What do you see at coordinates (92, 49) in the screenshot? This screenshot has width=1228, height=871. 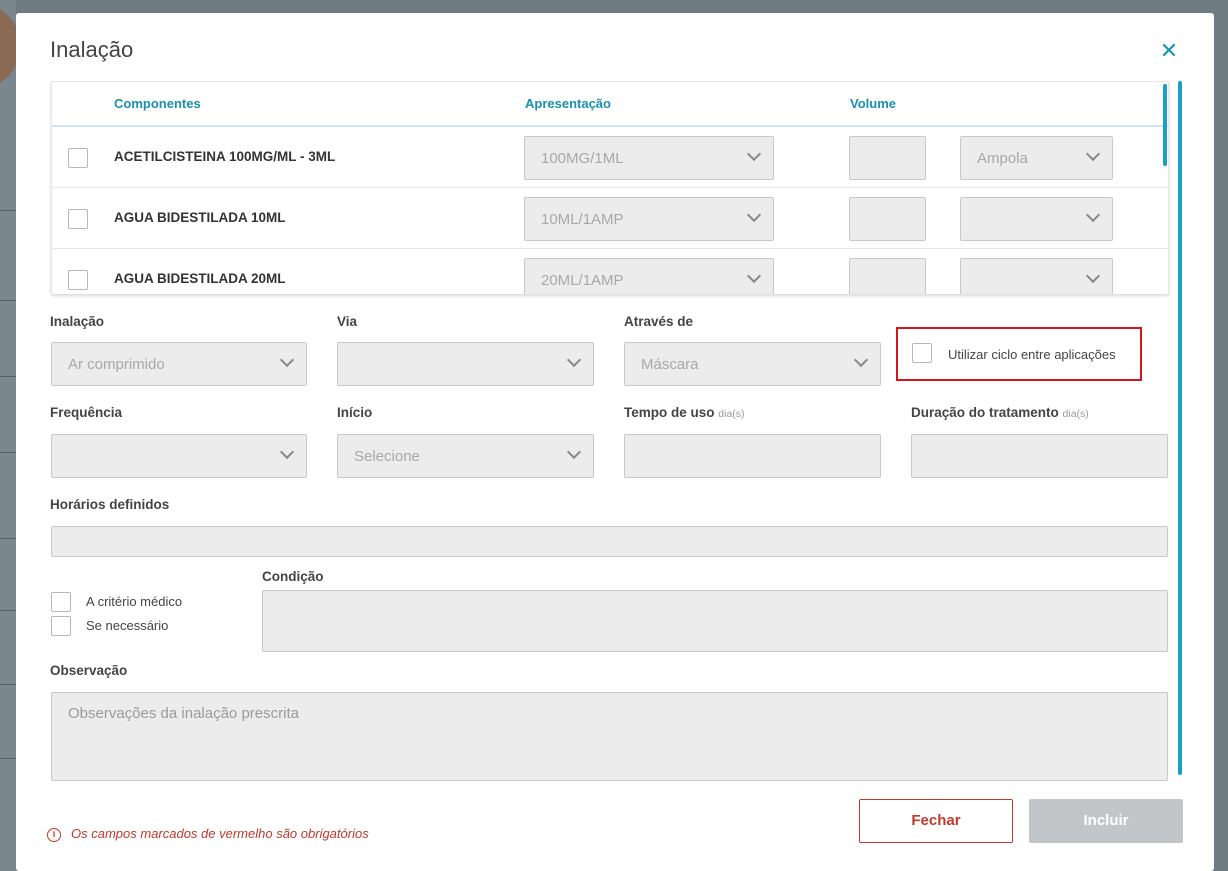 I see `modal-title: Inalação` at bounding box center [92, 49].